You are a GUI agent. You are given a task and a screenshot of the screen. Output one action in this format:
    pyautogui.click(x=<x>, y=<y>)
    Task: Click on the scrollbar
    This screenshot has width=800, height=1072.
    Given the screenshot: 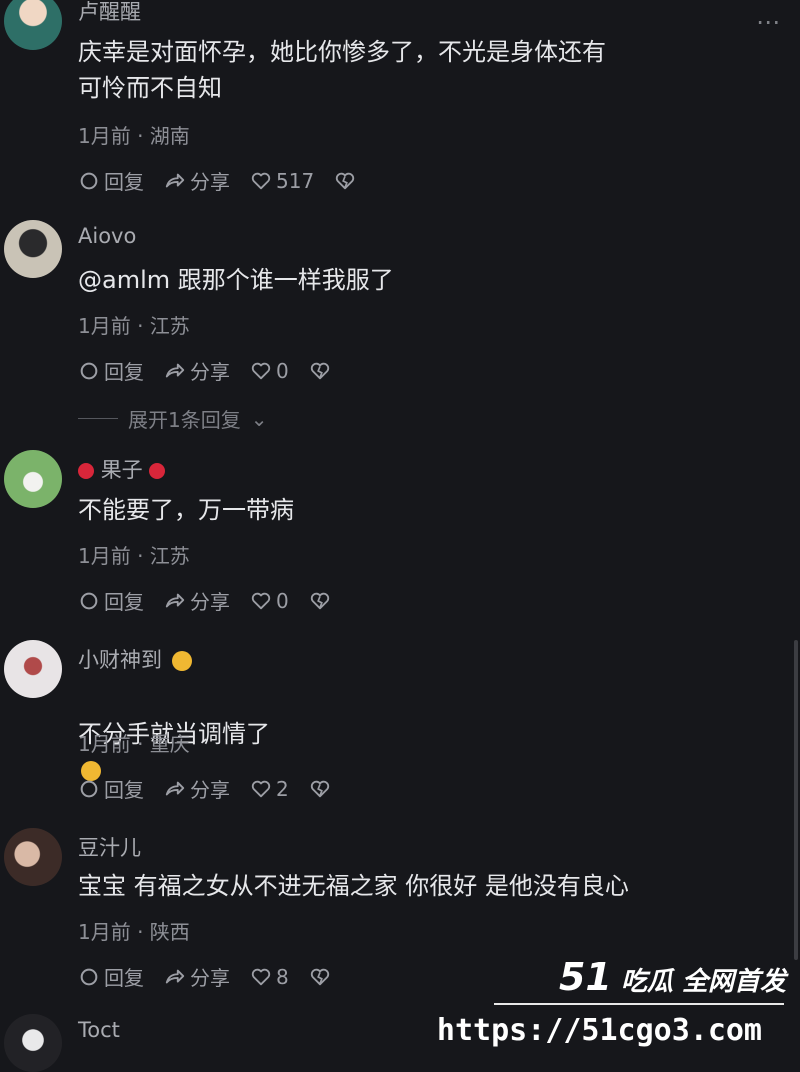 What is the action you would take?
    pyautogui.click(x=796, y=800)
    